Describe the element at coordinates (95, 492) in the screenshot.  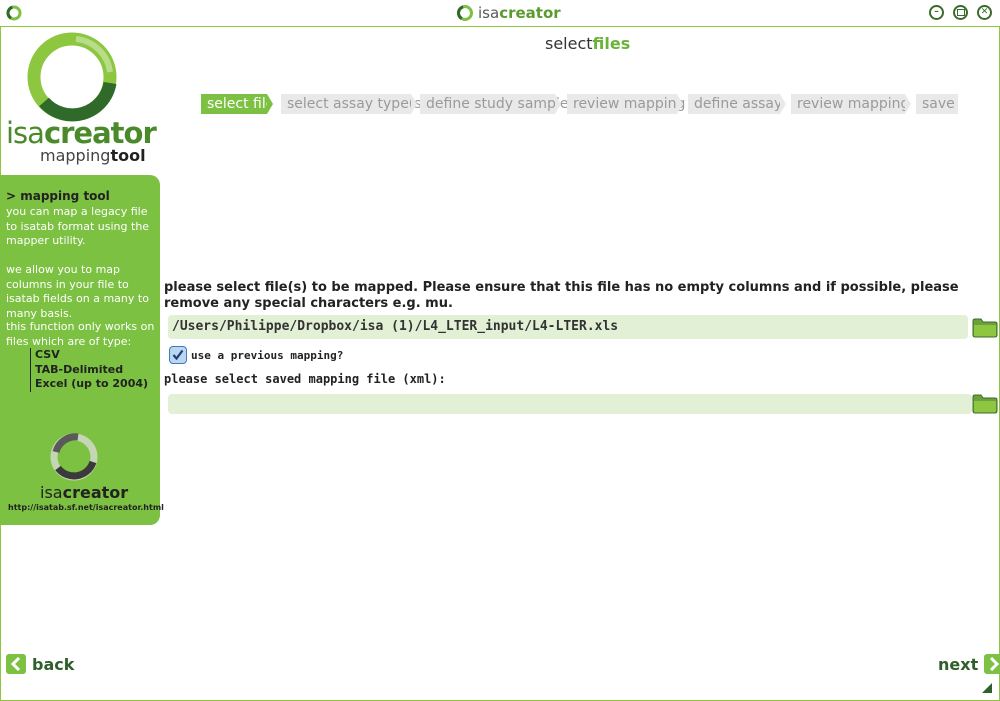
I see `panel-brand-part2: creator` at that location.